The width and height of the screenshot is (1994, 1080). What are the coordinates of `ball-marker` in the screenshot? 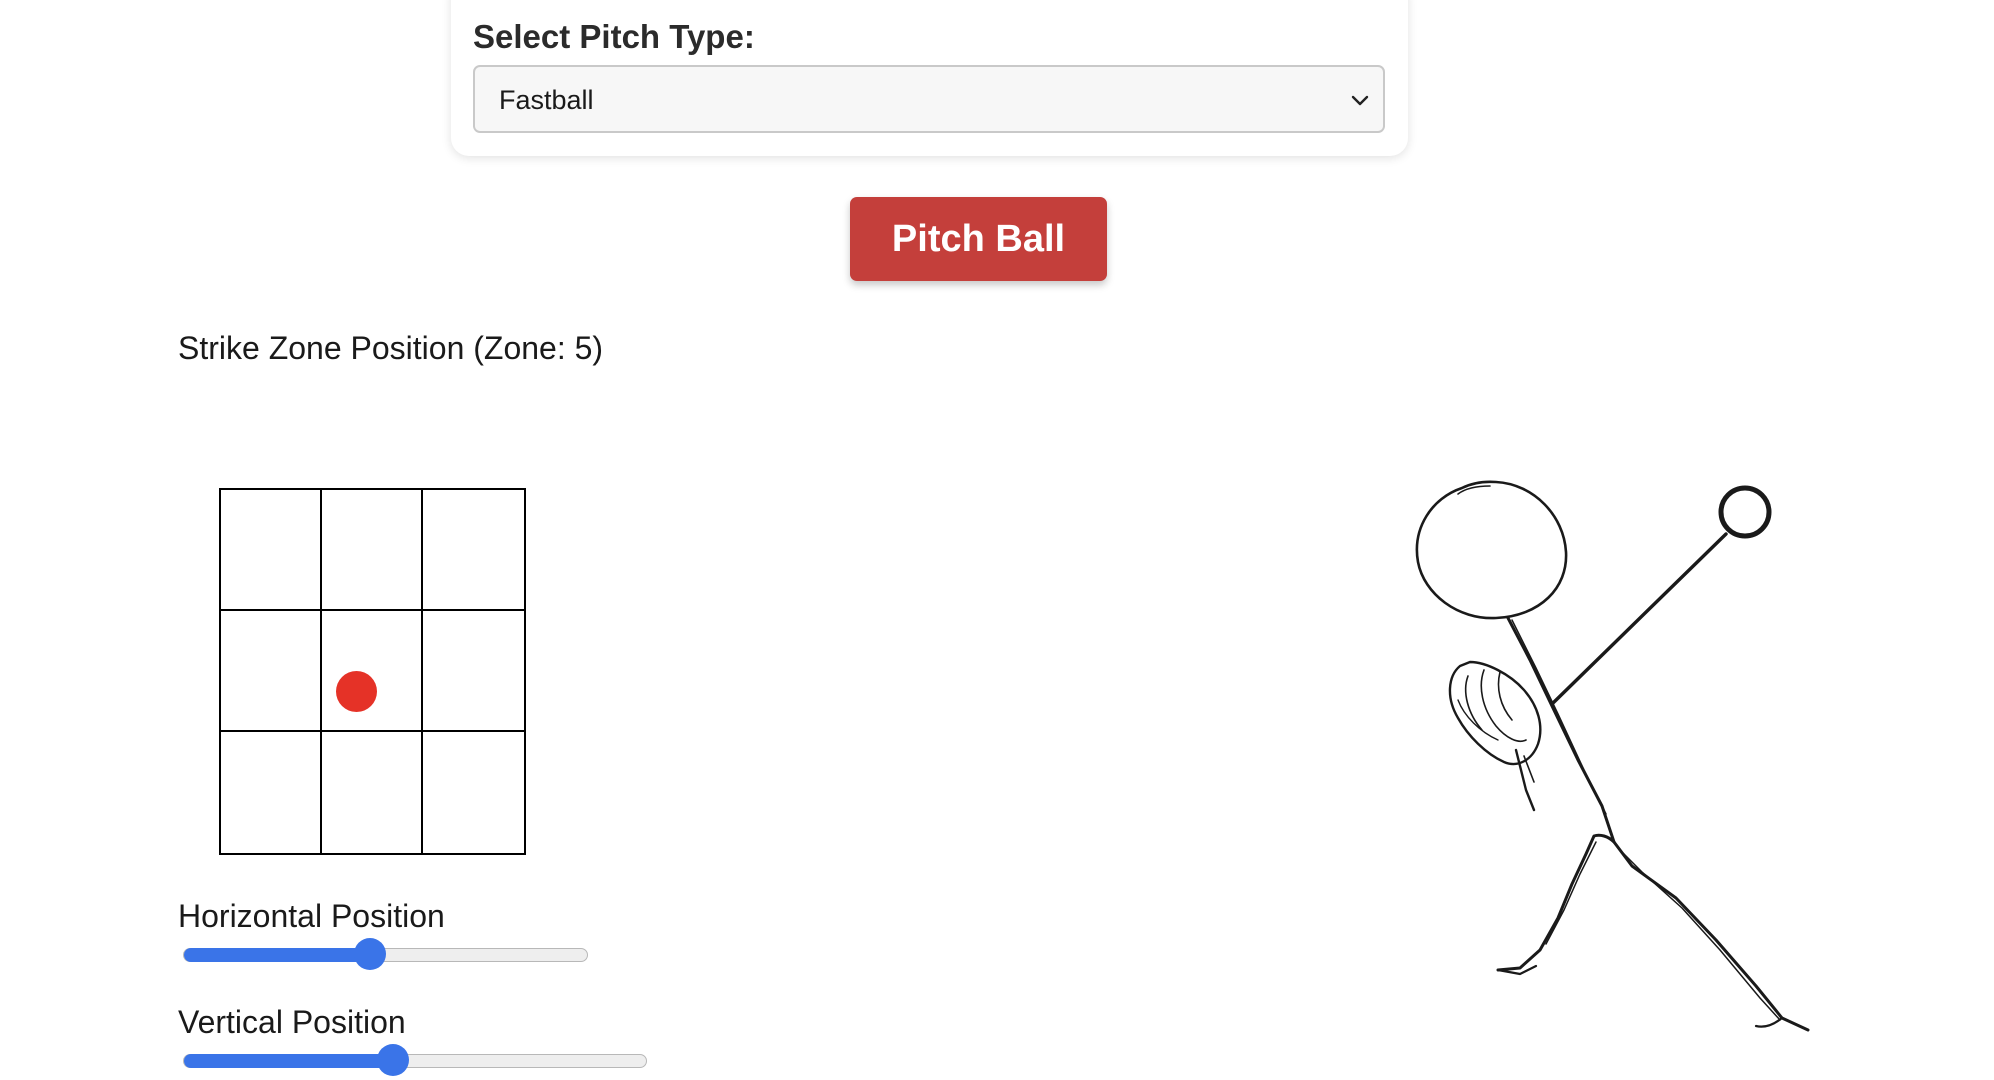 It's located at (356, 691).